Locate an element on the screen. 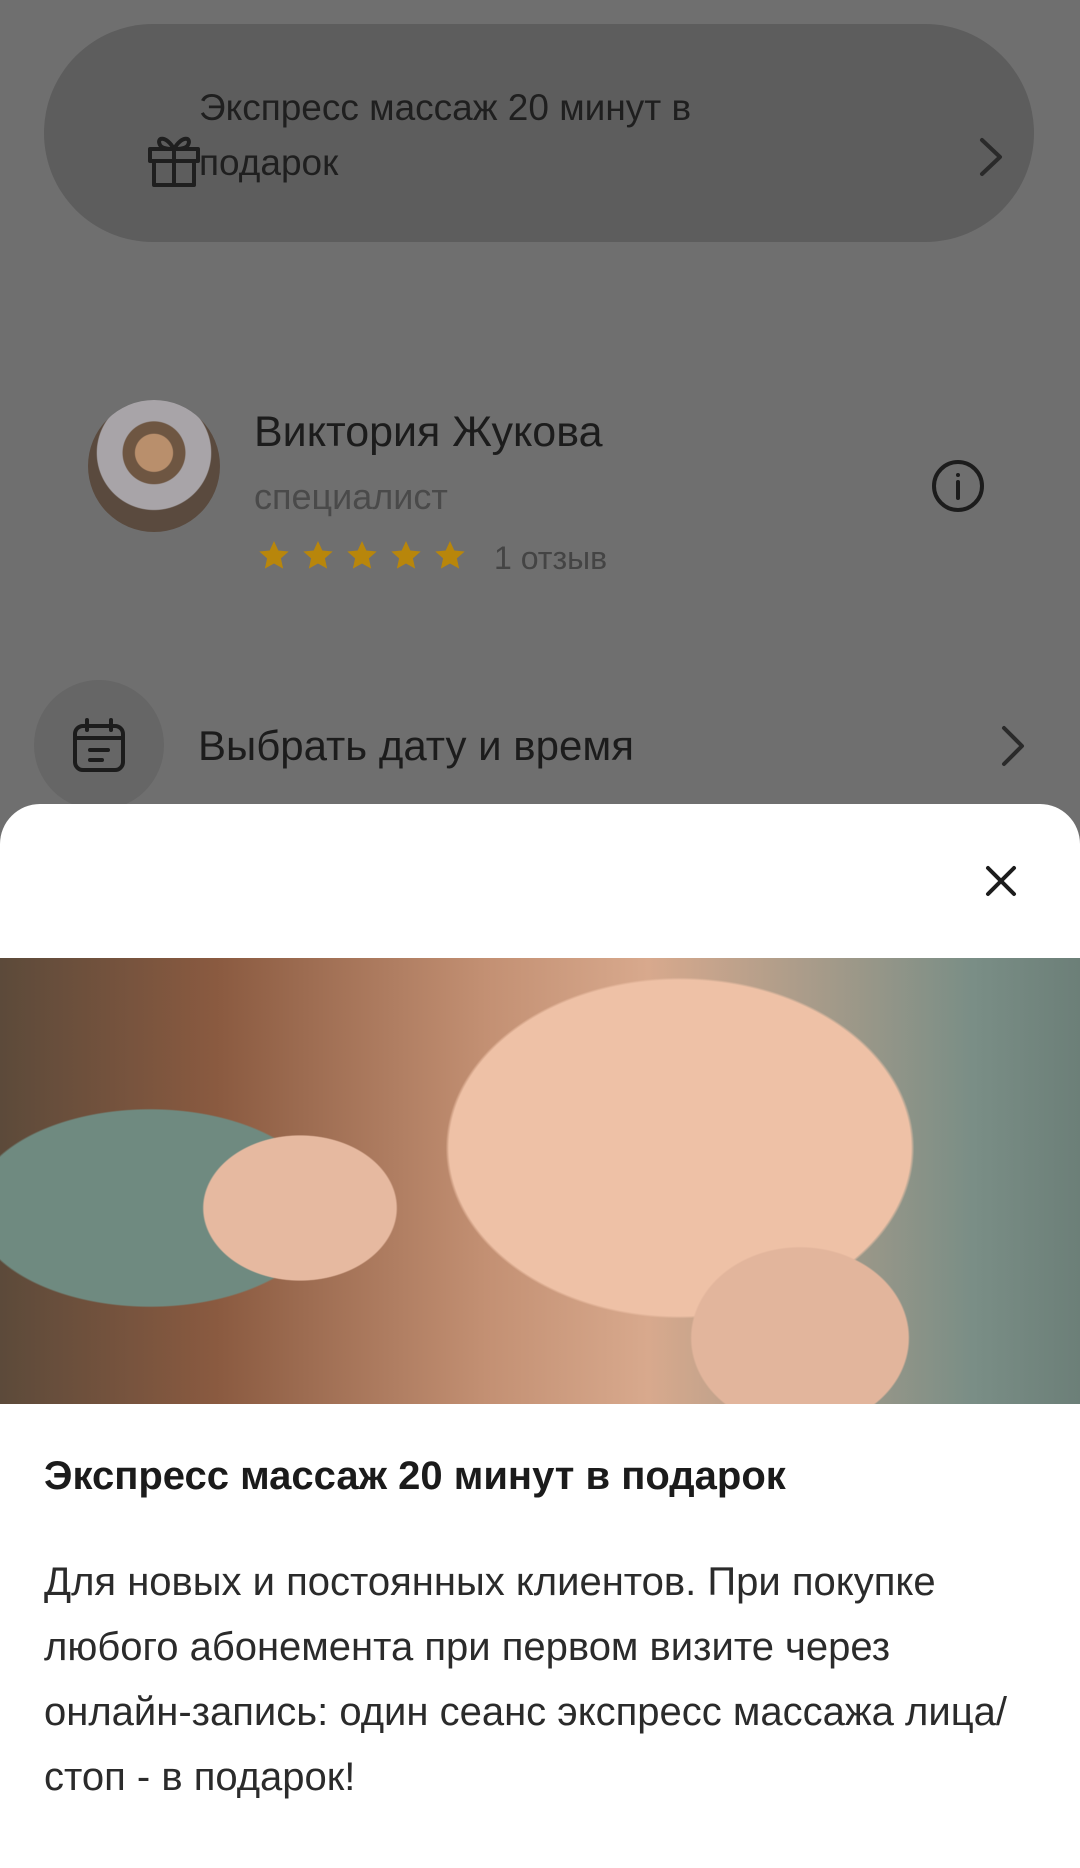 The height and width of the screenshot is (1868, 1080). sheet-title: Экспресс массаж 20 минут в подарок is located at coordinates (415, 1476).